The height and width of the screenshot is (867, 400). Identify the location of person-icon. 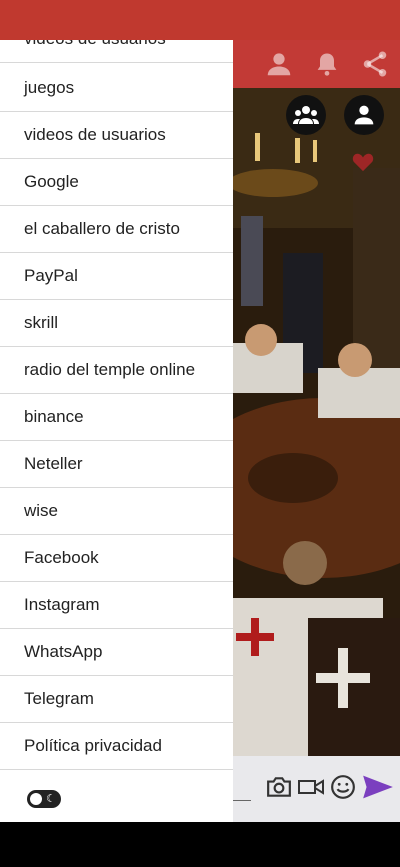
(279, 64).